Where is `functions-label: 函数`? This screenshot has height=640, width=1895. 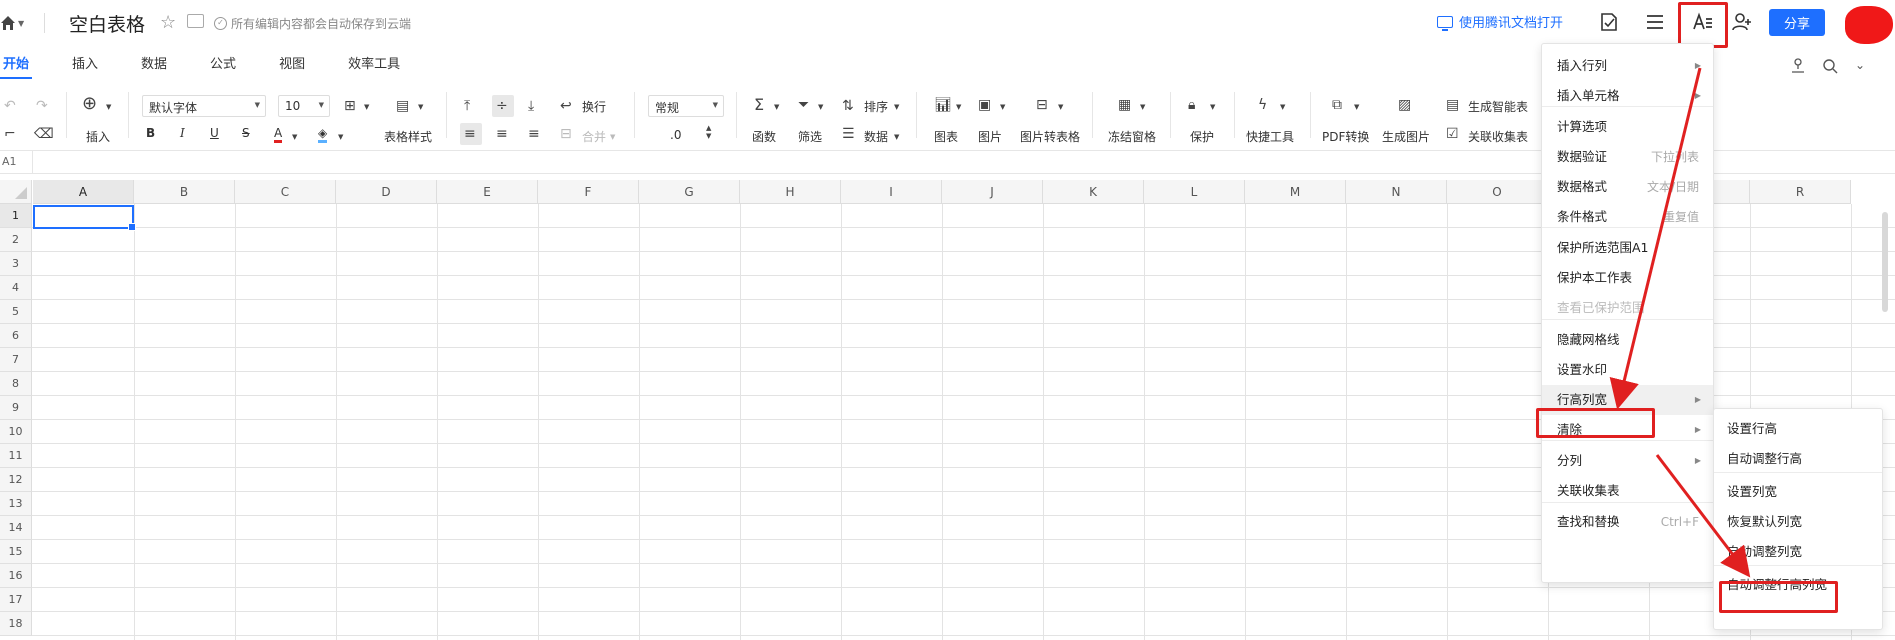
functions-label: 函数 is located at coordinates (764, 136).